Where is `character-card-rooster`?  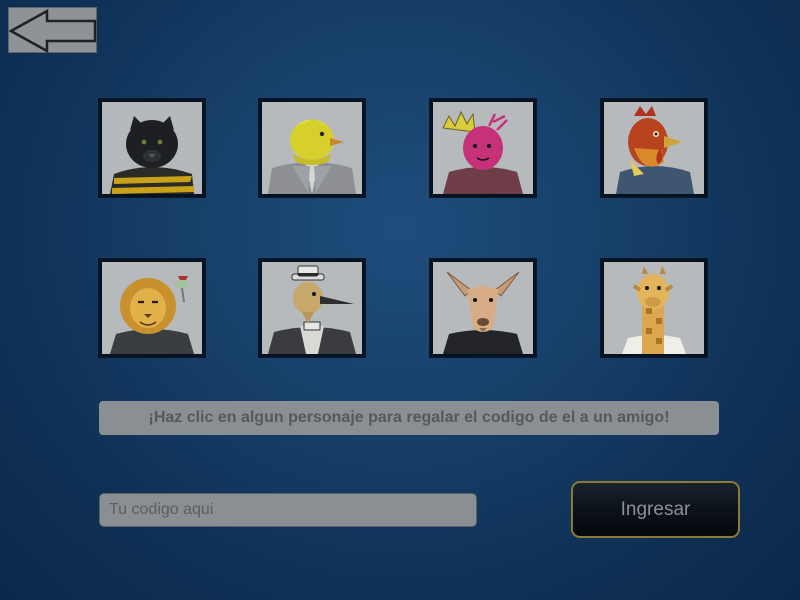
character-card-rooster is located at coordinates (654, 148).